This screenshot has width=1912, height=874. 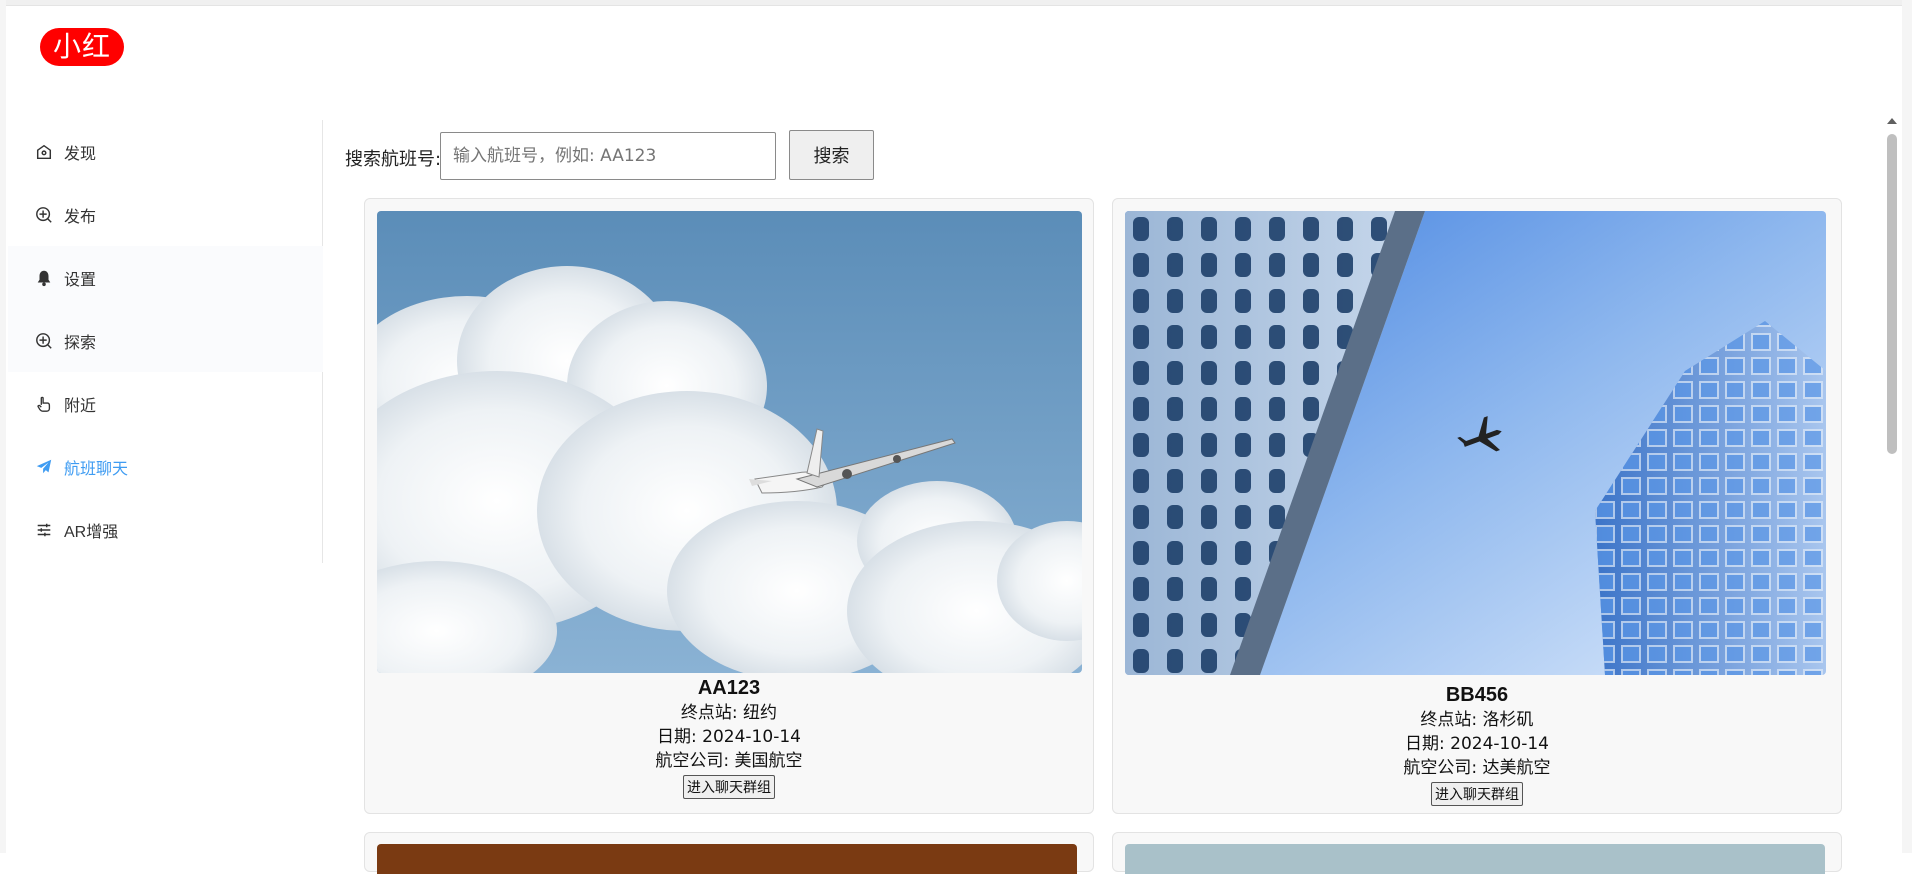 What do you see at coordinates (1892, 482) in the screenshot?
I see `vertical-scrollbar` at bounding box center [1892, 482].